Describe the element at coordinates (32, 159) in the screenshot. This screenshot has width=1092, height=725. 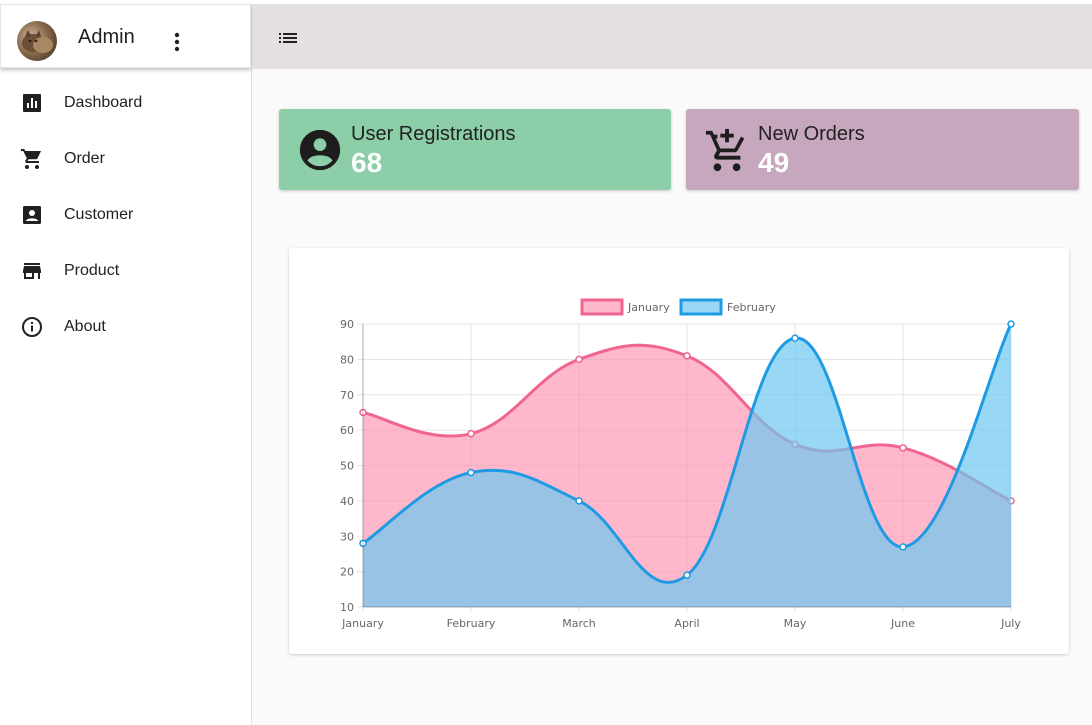
I see `cart-icon` at that location.